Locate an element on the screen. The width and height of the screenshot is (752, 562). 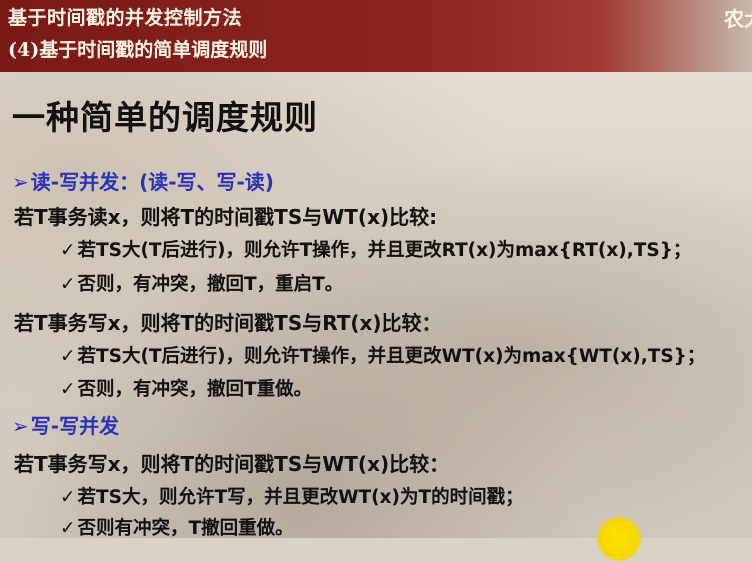
rule-read-x: 若T事务读x，则将T的时间戳TS与WT(x)比较: is located at coordinates (226, 217).